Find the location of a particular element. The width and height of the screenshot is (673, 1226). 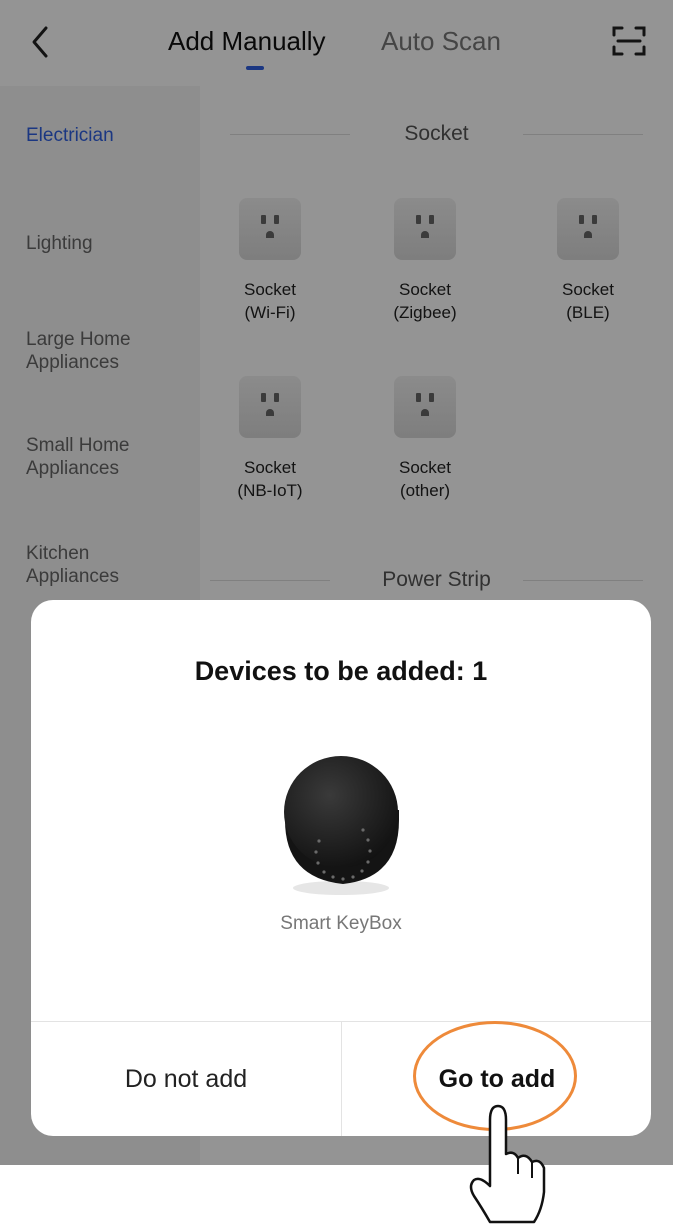

device-name: Smart KeyBox is located at coordinates (341, 923).